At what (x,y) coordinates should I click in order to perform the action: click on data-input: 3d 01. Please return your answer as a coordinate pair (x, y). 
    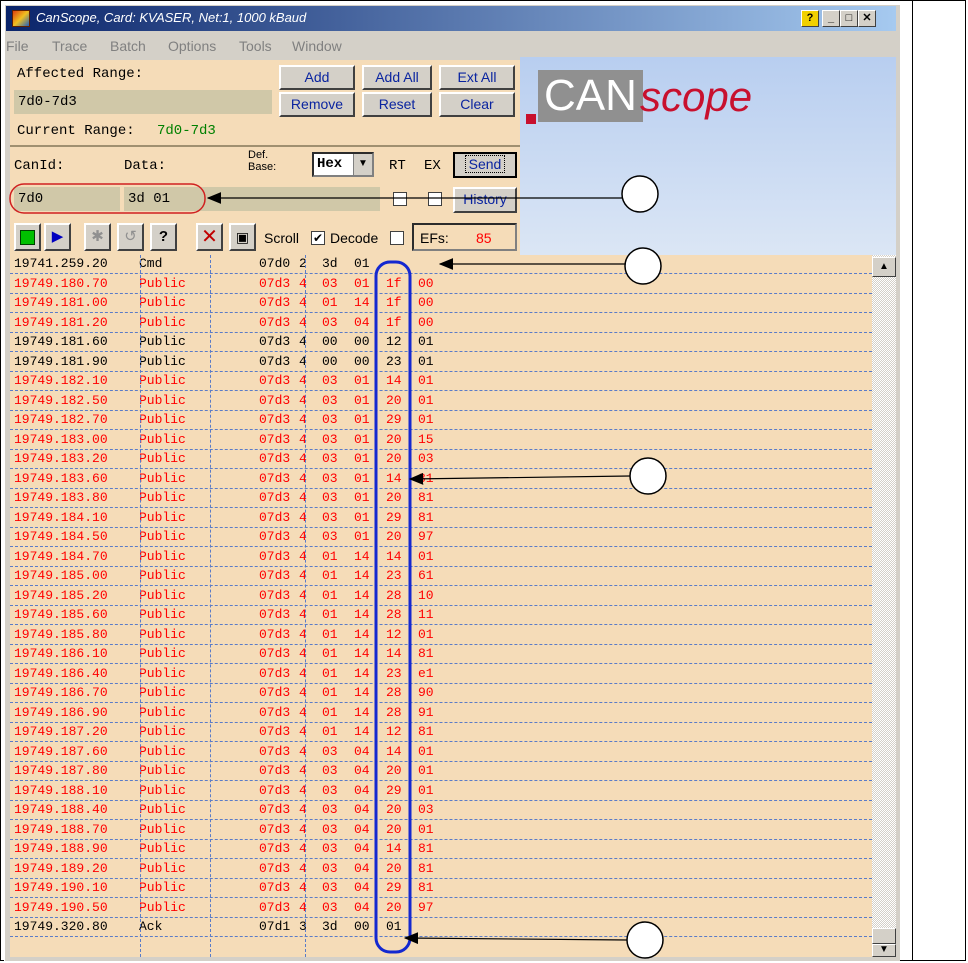
    Looking at the image, I should click on (252, 199).